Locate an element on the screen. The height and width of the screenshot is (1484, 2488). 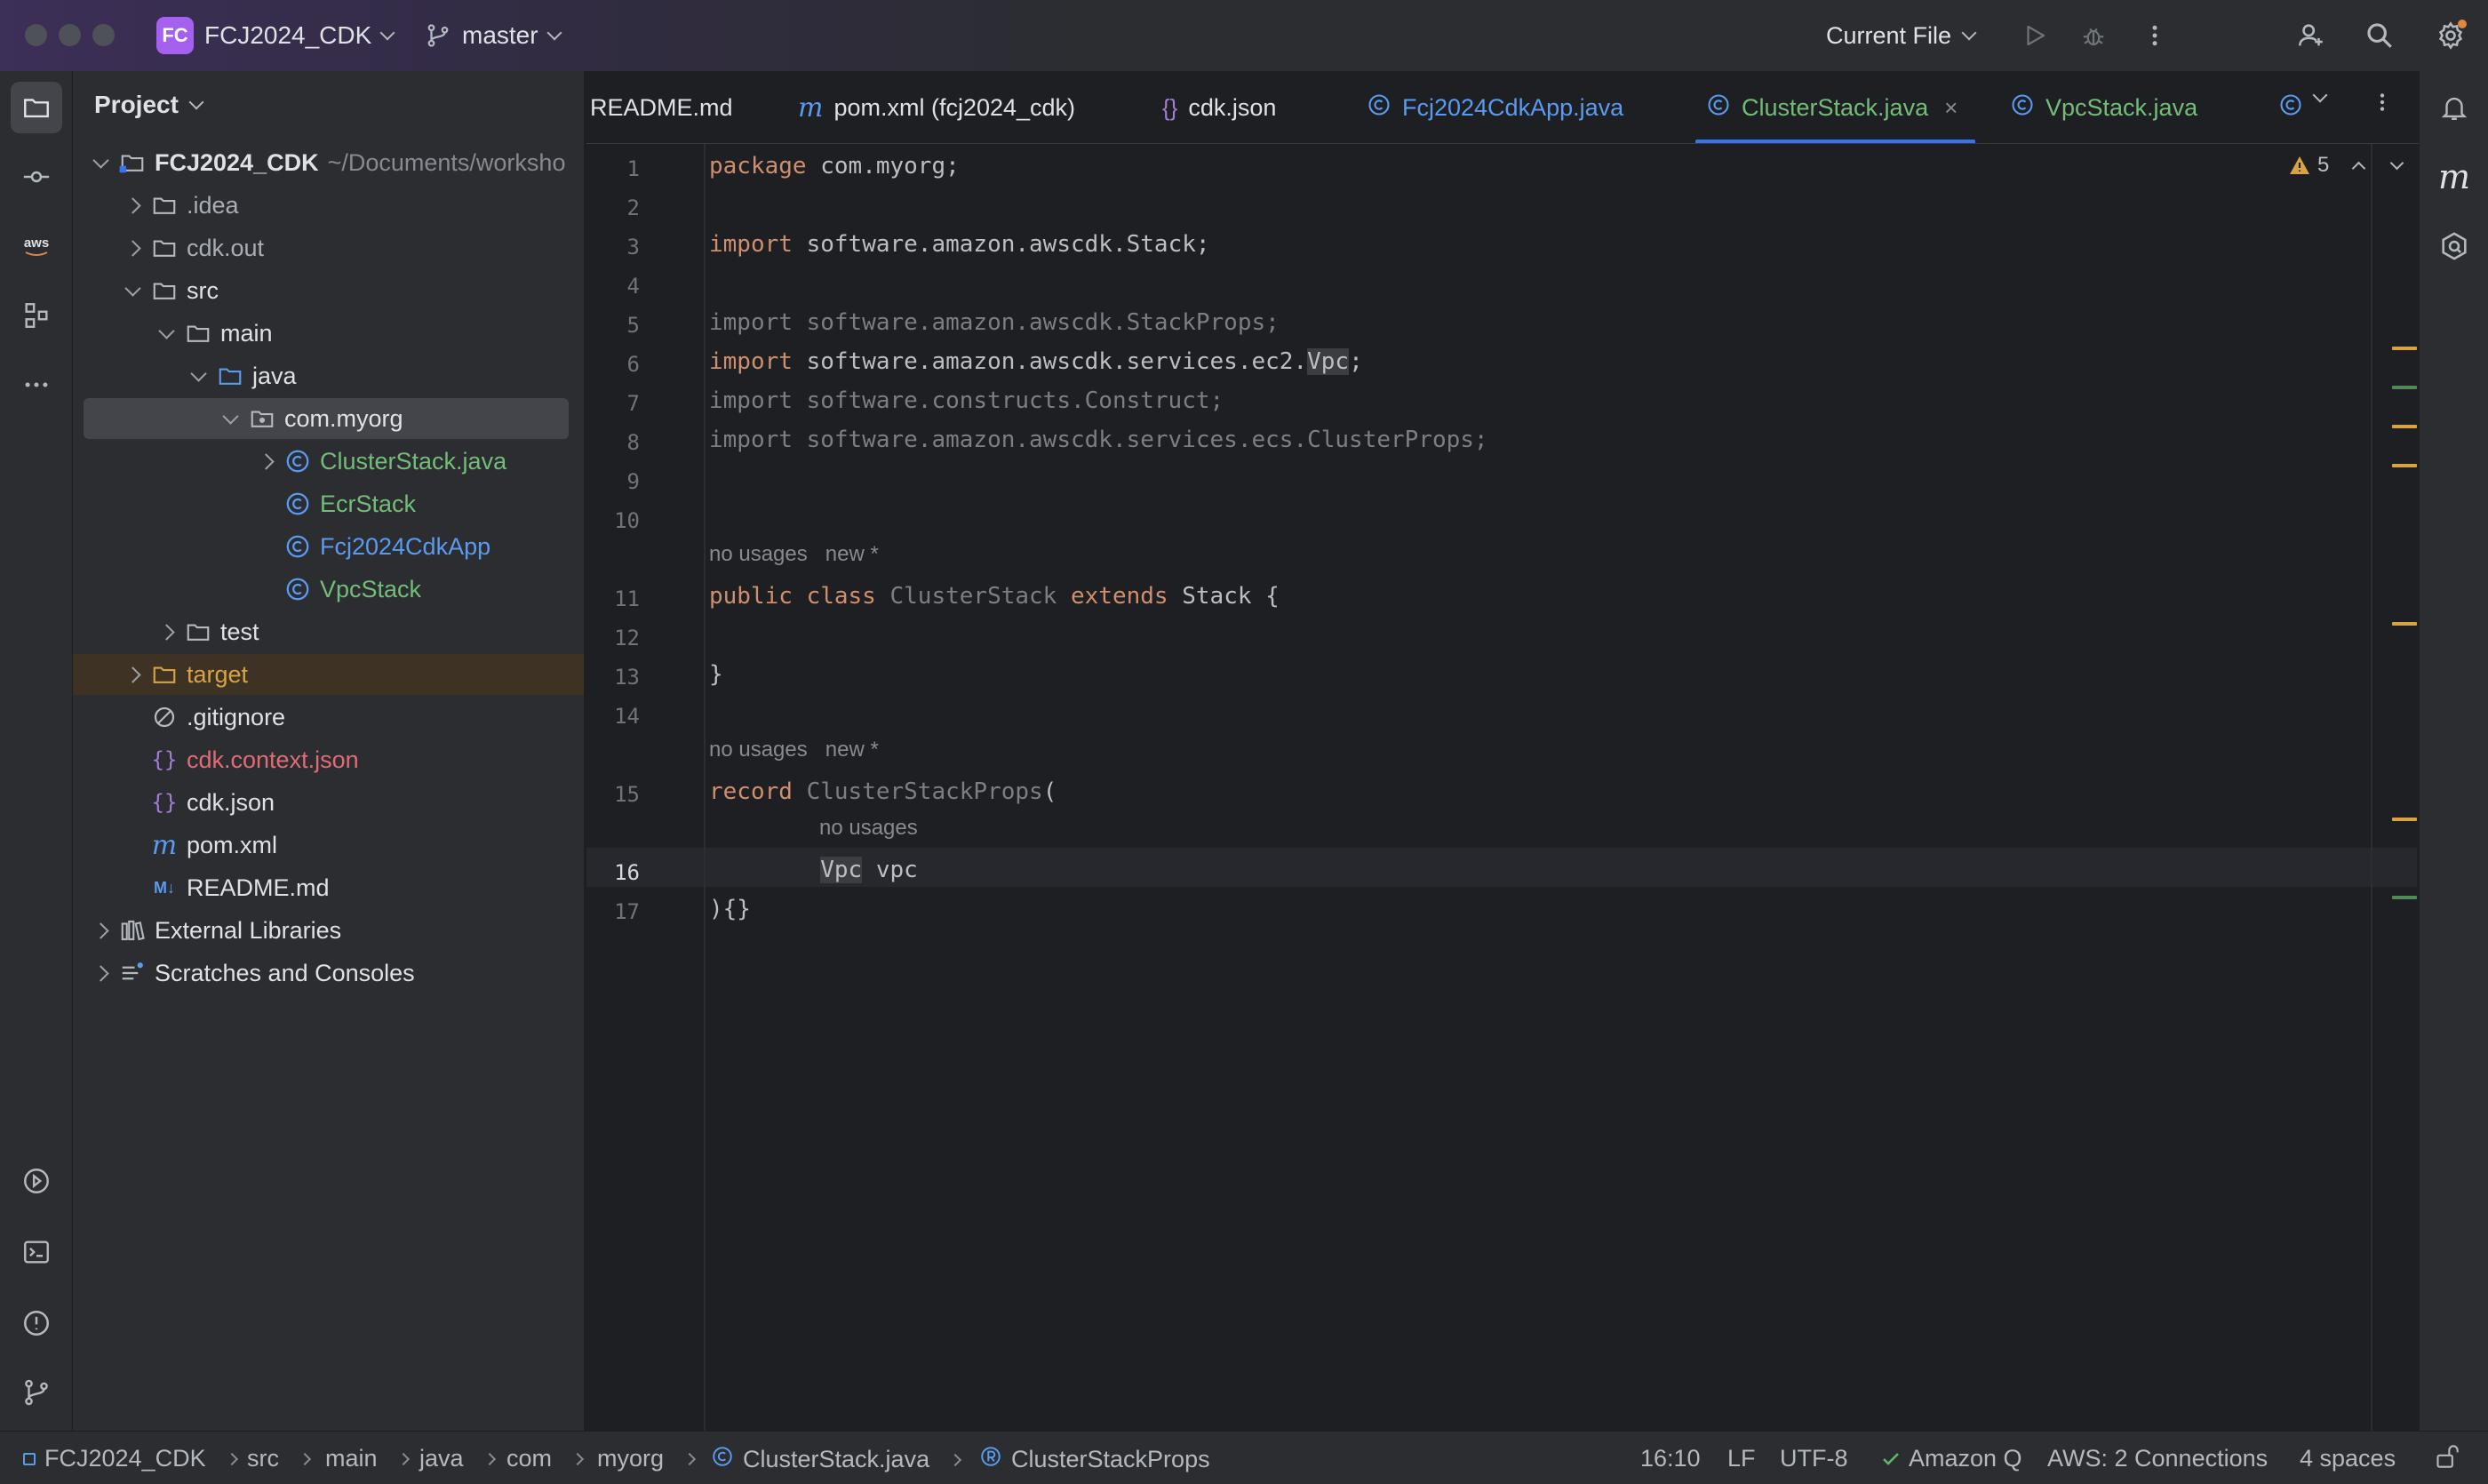
settings-button is located at coordinates (2451, 35).